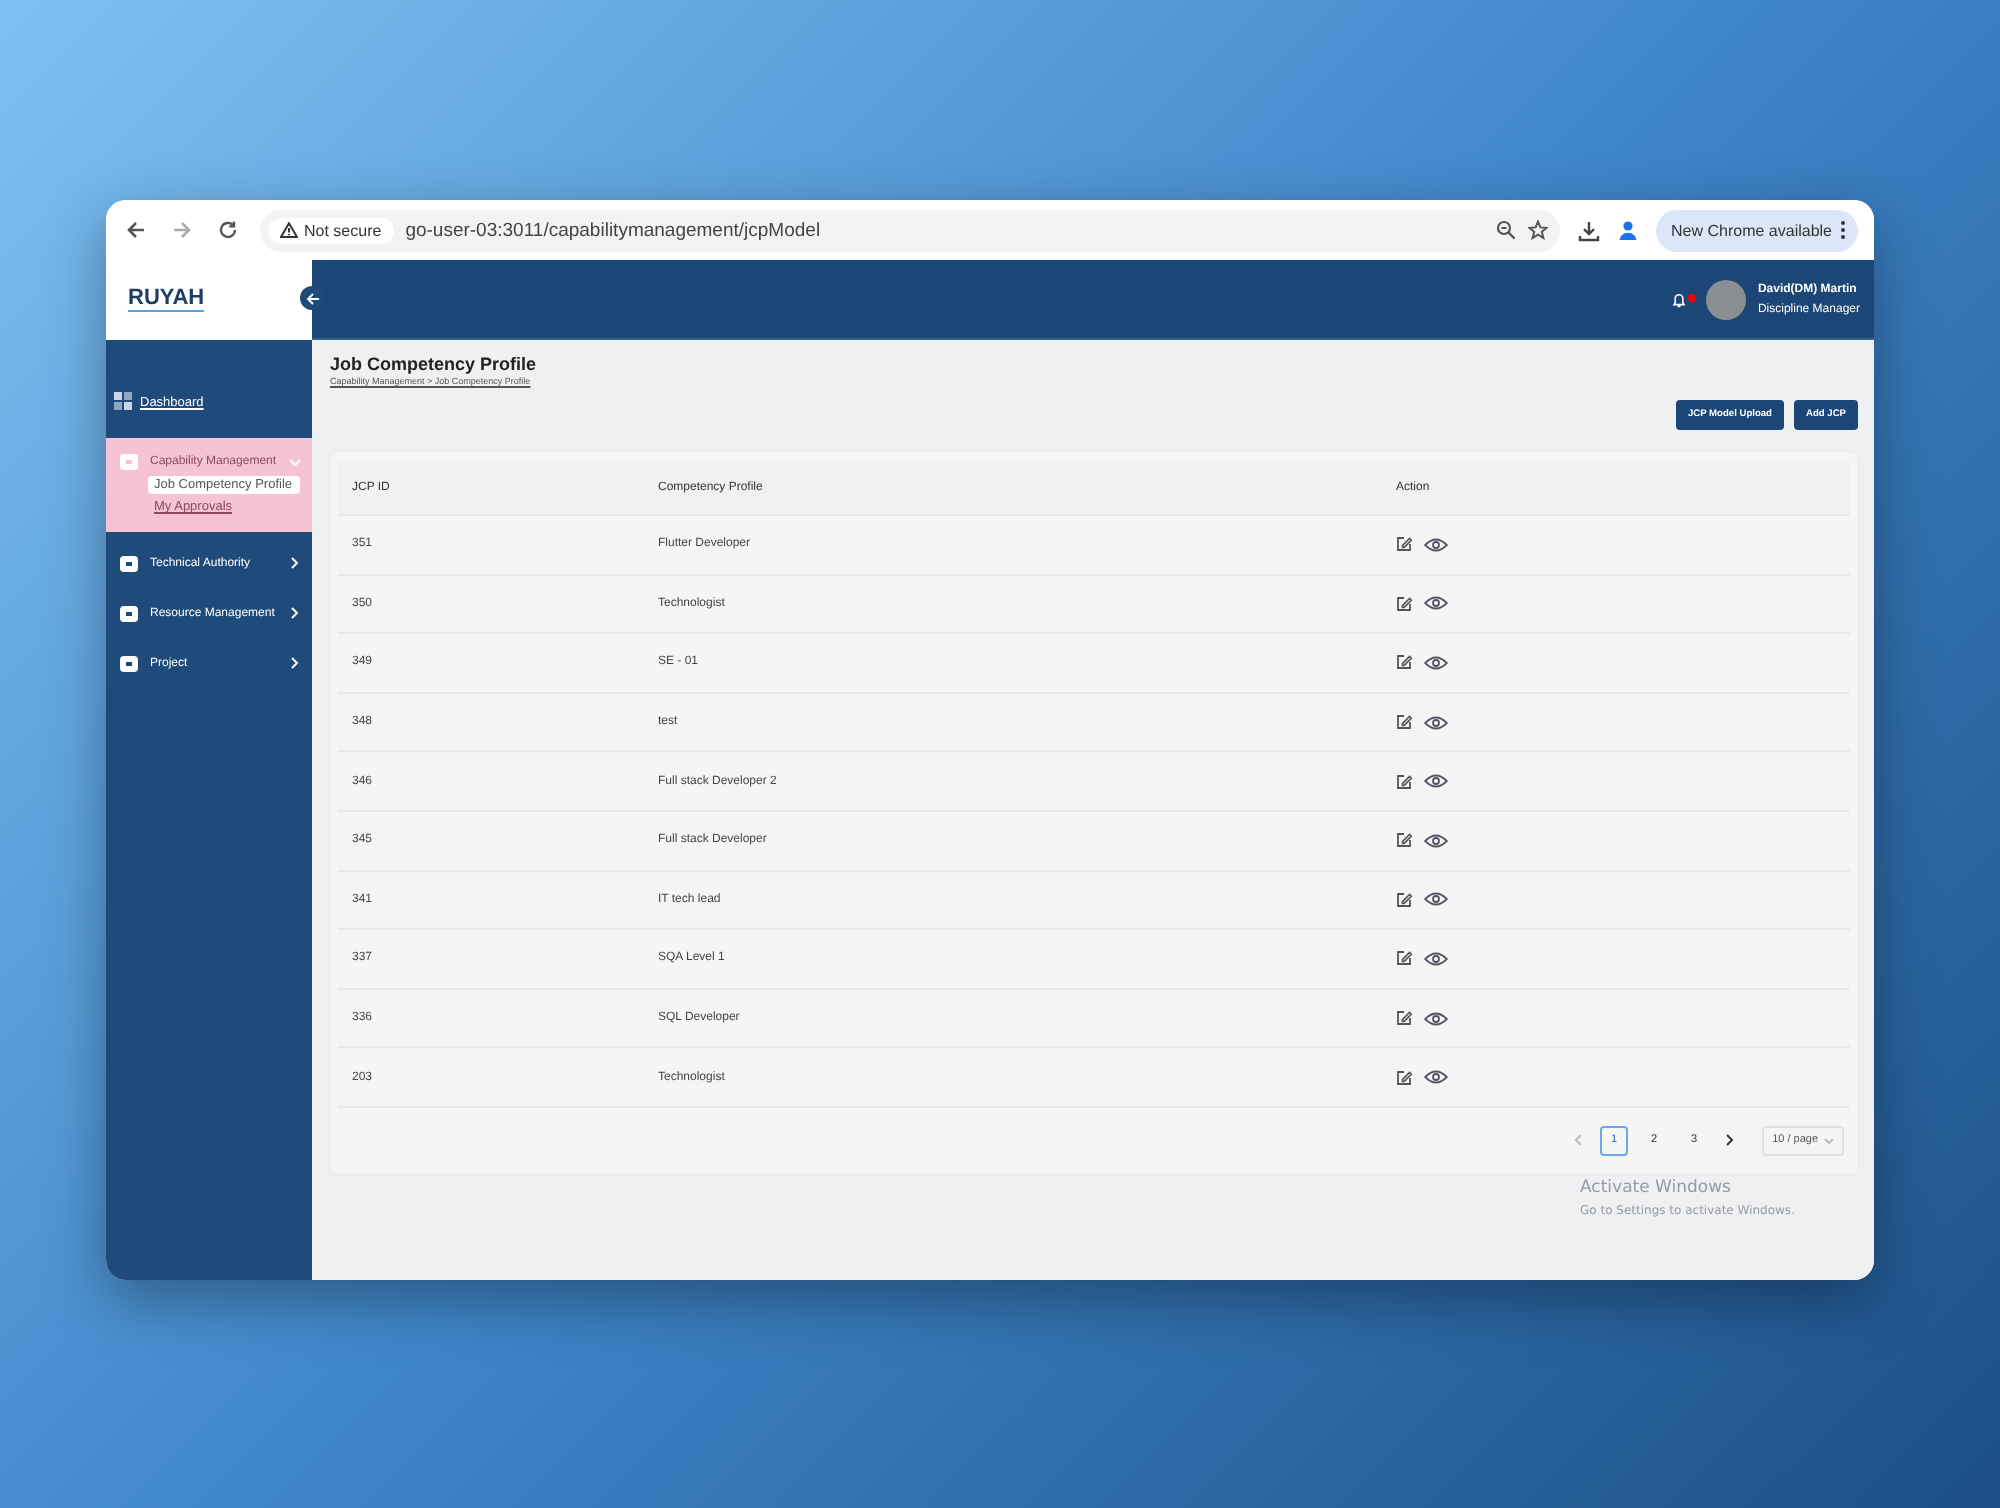 The width and height of the screenshot is (2000, 1508). Describe the element at coordinates (295, 462) in the screenshot. I see `chevron-down-icon` at that location.